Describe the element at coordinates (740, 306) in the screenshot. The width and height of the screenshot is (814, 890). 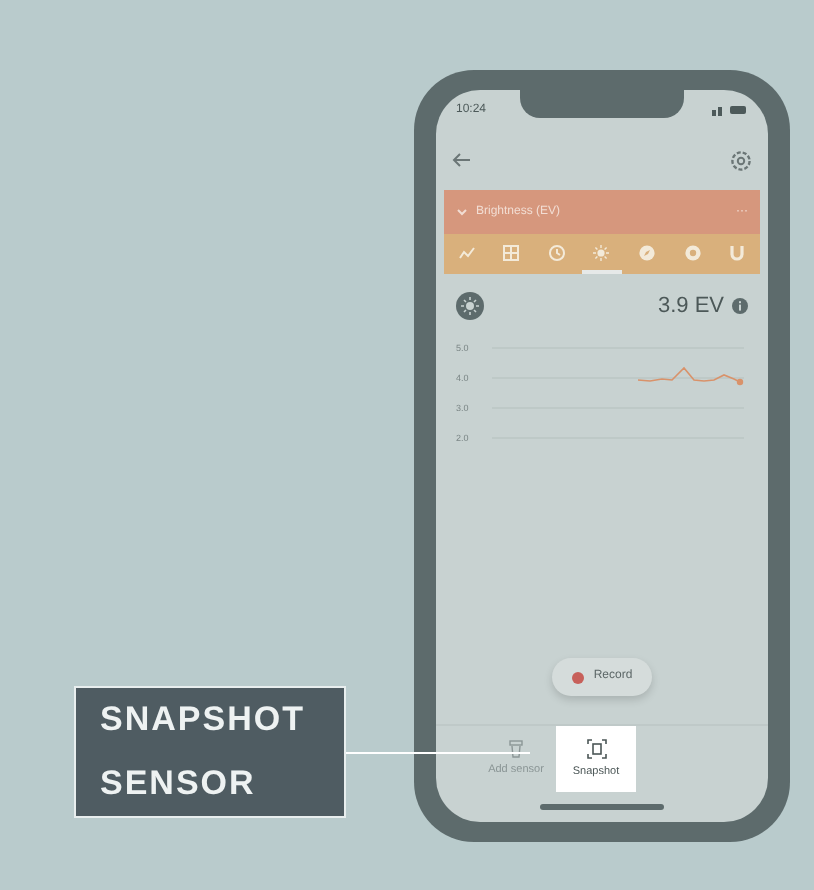
I see `info-icon` at that location.